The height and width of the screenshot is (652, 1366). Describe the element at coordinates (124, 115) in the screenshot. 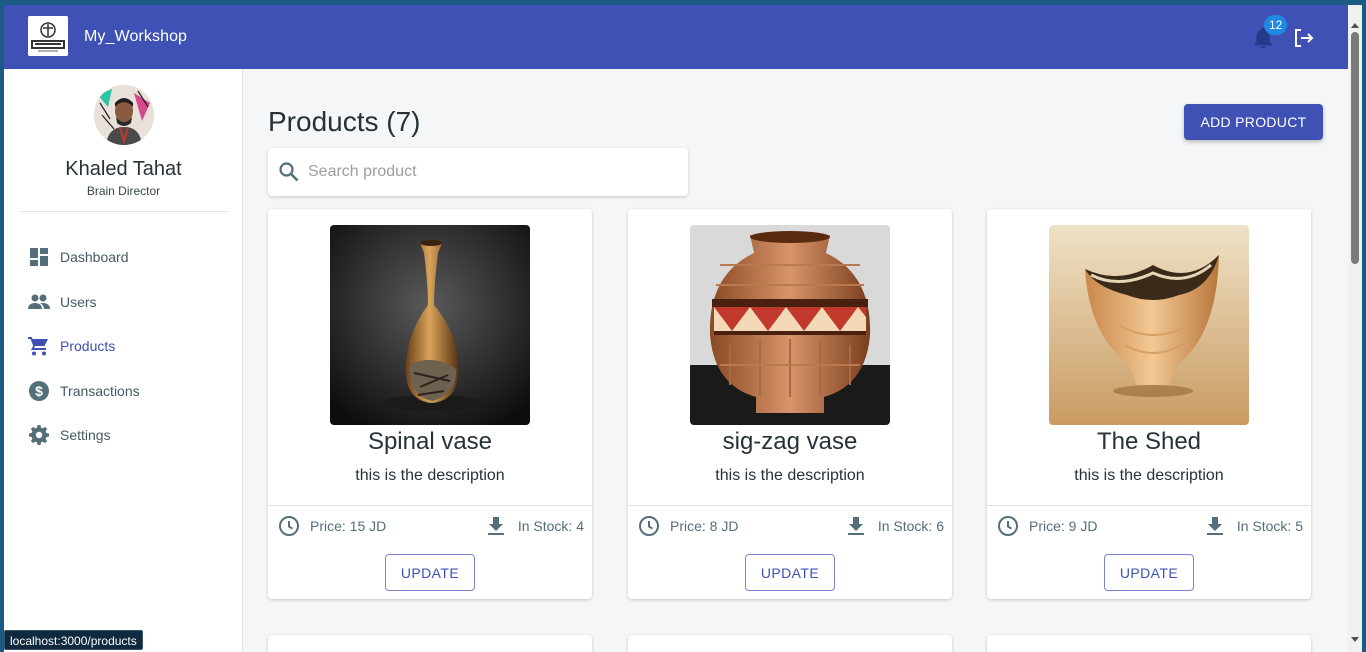

I see `avatar` at that location.